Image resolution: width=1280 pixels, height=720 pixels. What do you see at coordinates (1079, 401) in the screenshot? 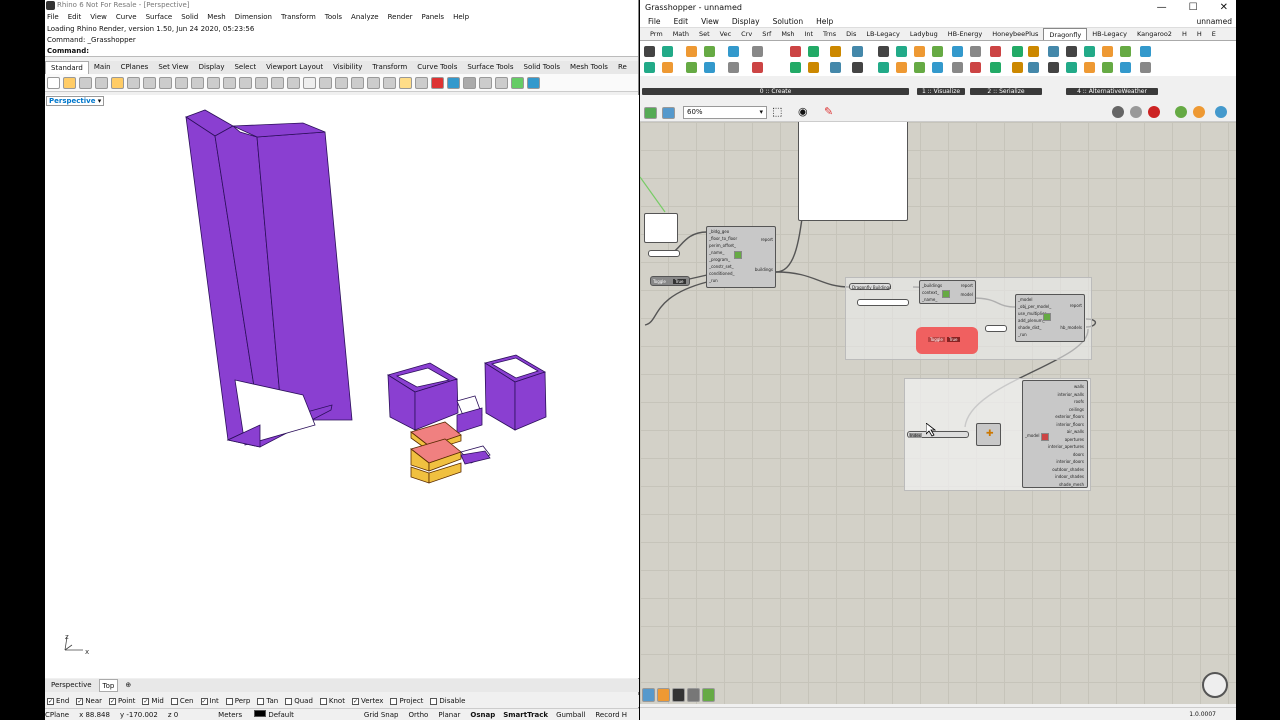
I see `output-roofs: roofs` at bounding box center [1079, 401].